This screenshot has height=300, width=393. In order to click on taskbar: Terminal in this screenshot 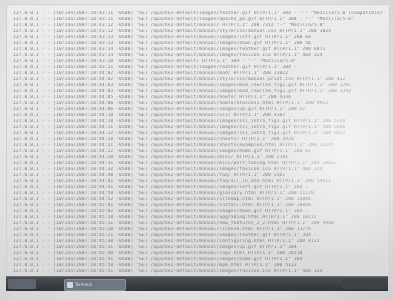, I will do `click(197, 283)`.